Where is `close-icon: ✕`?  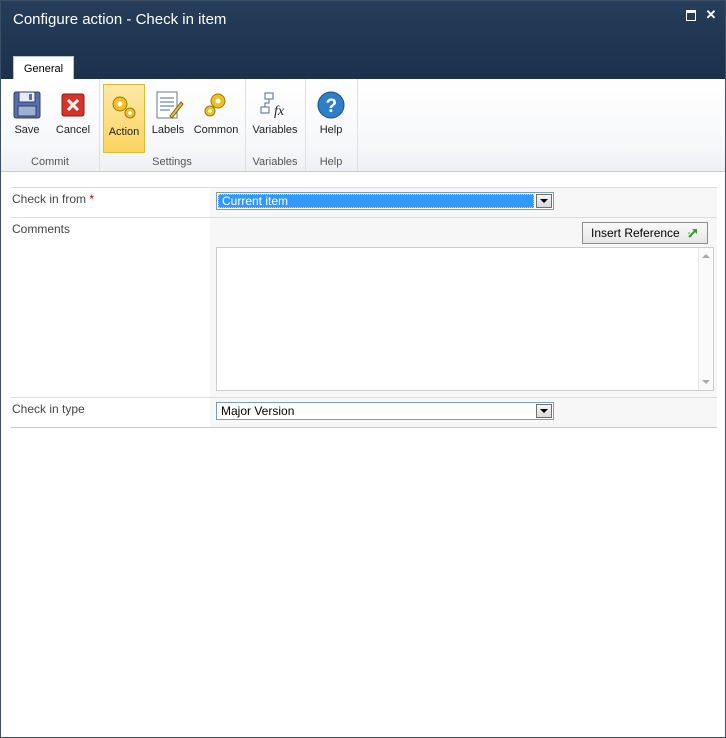 close-icon: ✕ is located at coordinates (711, 14).